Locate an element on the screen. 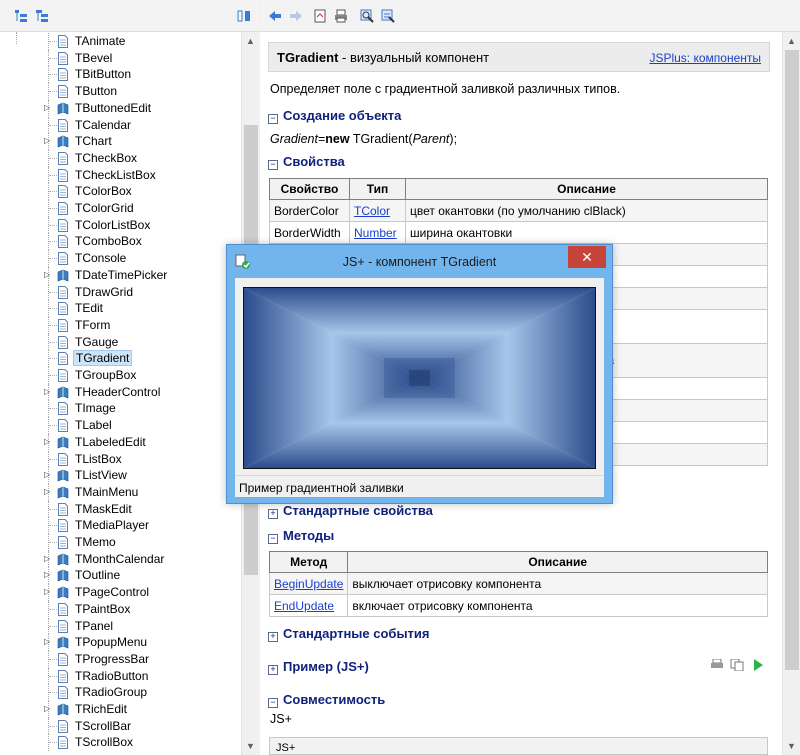 Image resolution: width=800 pixels, height=755 pixels. tree-item-label: TPopupMenu is located at coordinates (111, 642).